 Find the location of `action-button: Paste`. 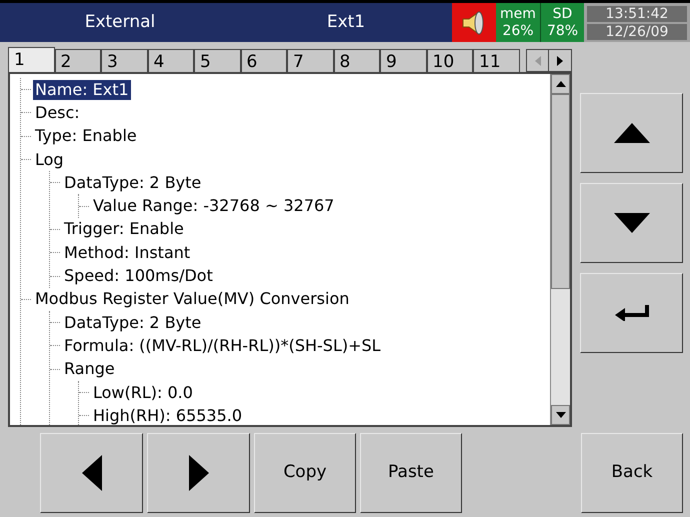

action-button: Paste is located at coordinates (411, 473).